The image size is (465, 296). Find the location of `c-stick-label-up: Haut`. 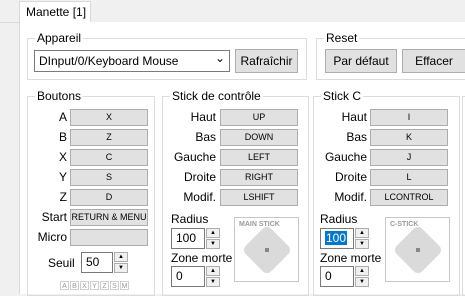

c-stick-label-up: Haut is located at coordinates (354, 117).